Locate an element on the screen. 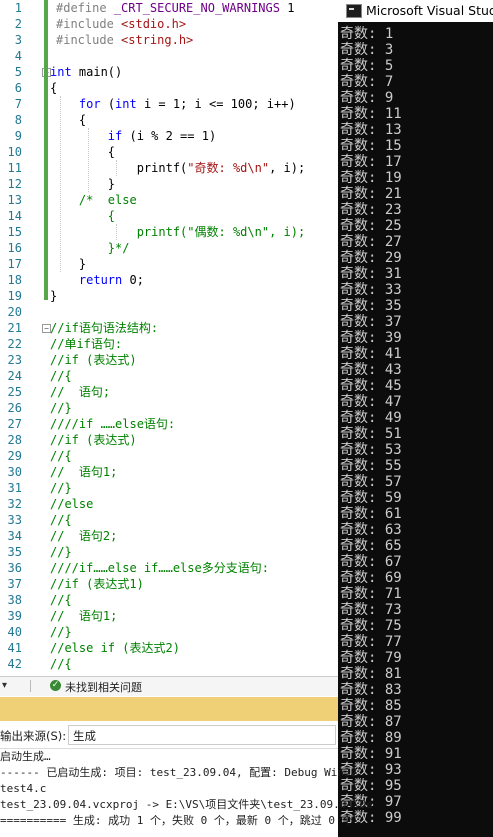 The image size is (493, 837). code-line: //else if (表达式2) is located at coordinates (115, 648).